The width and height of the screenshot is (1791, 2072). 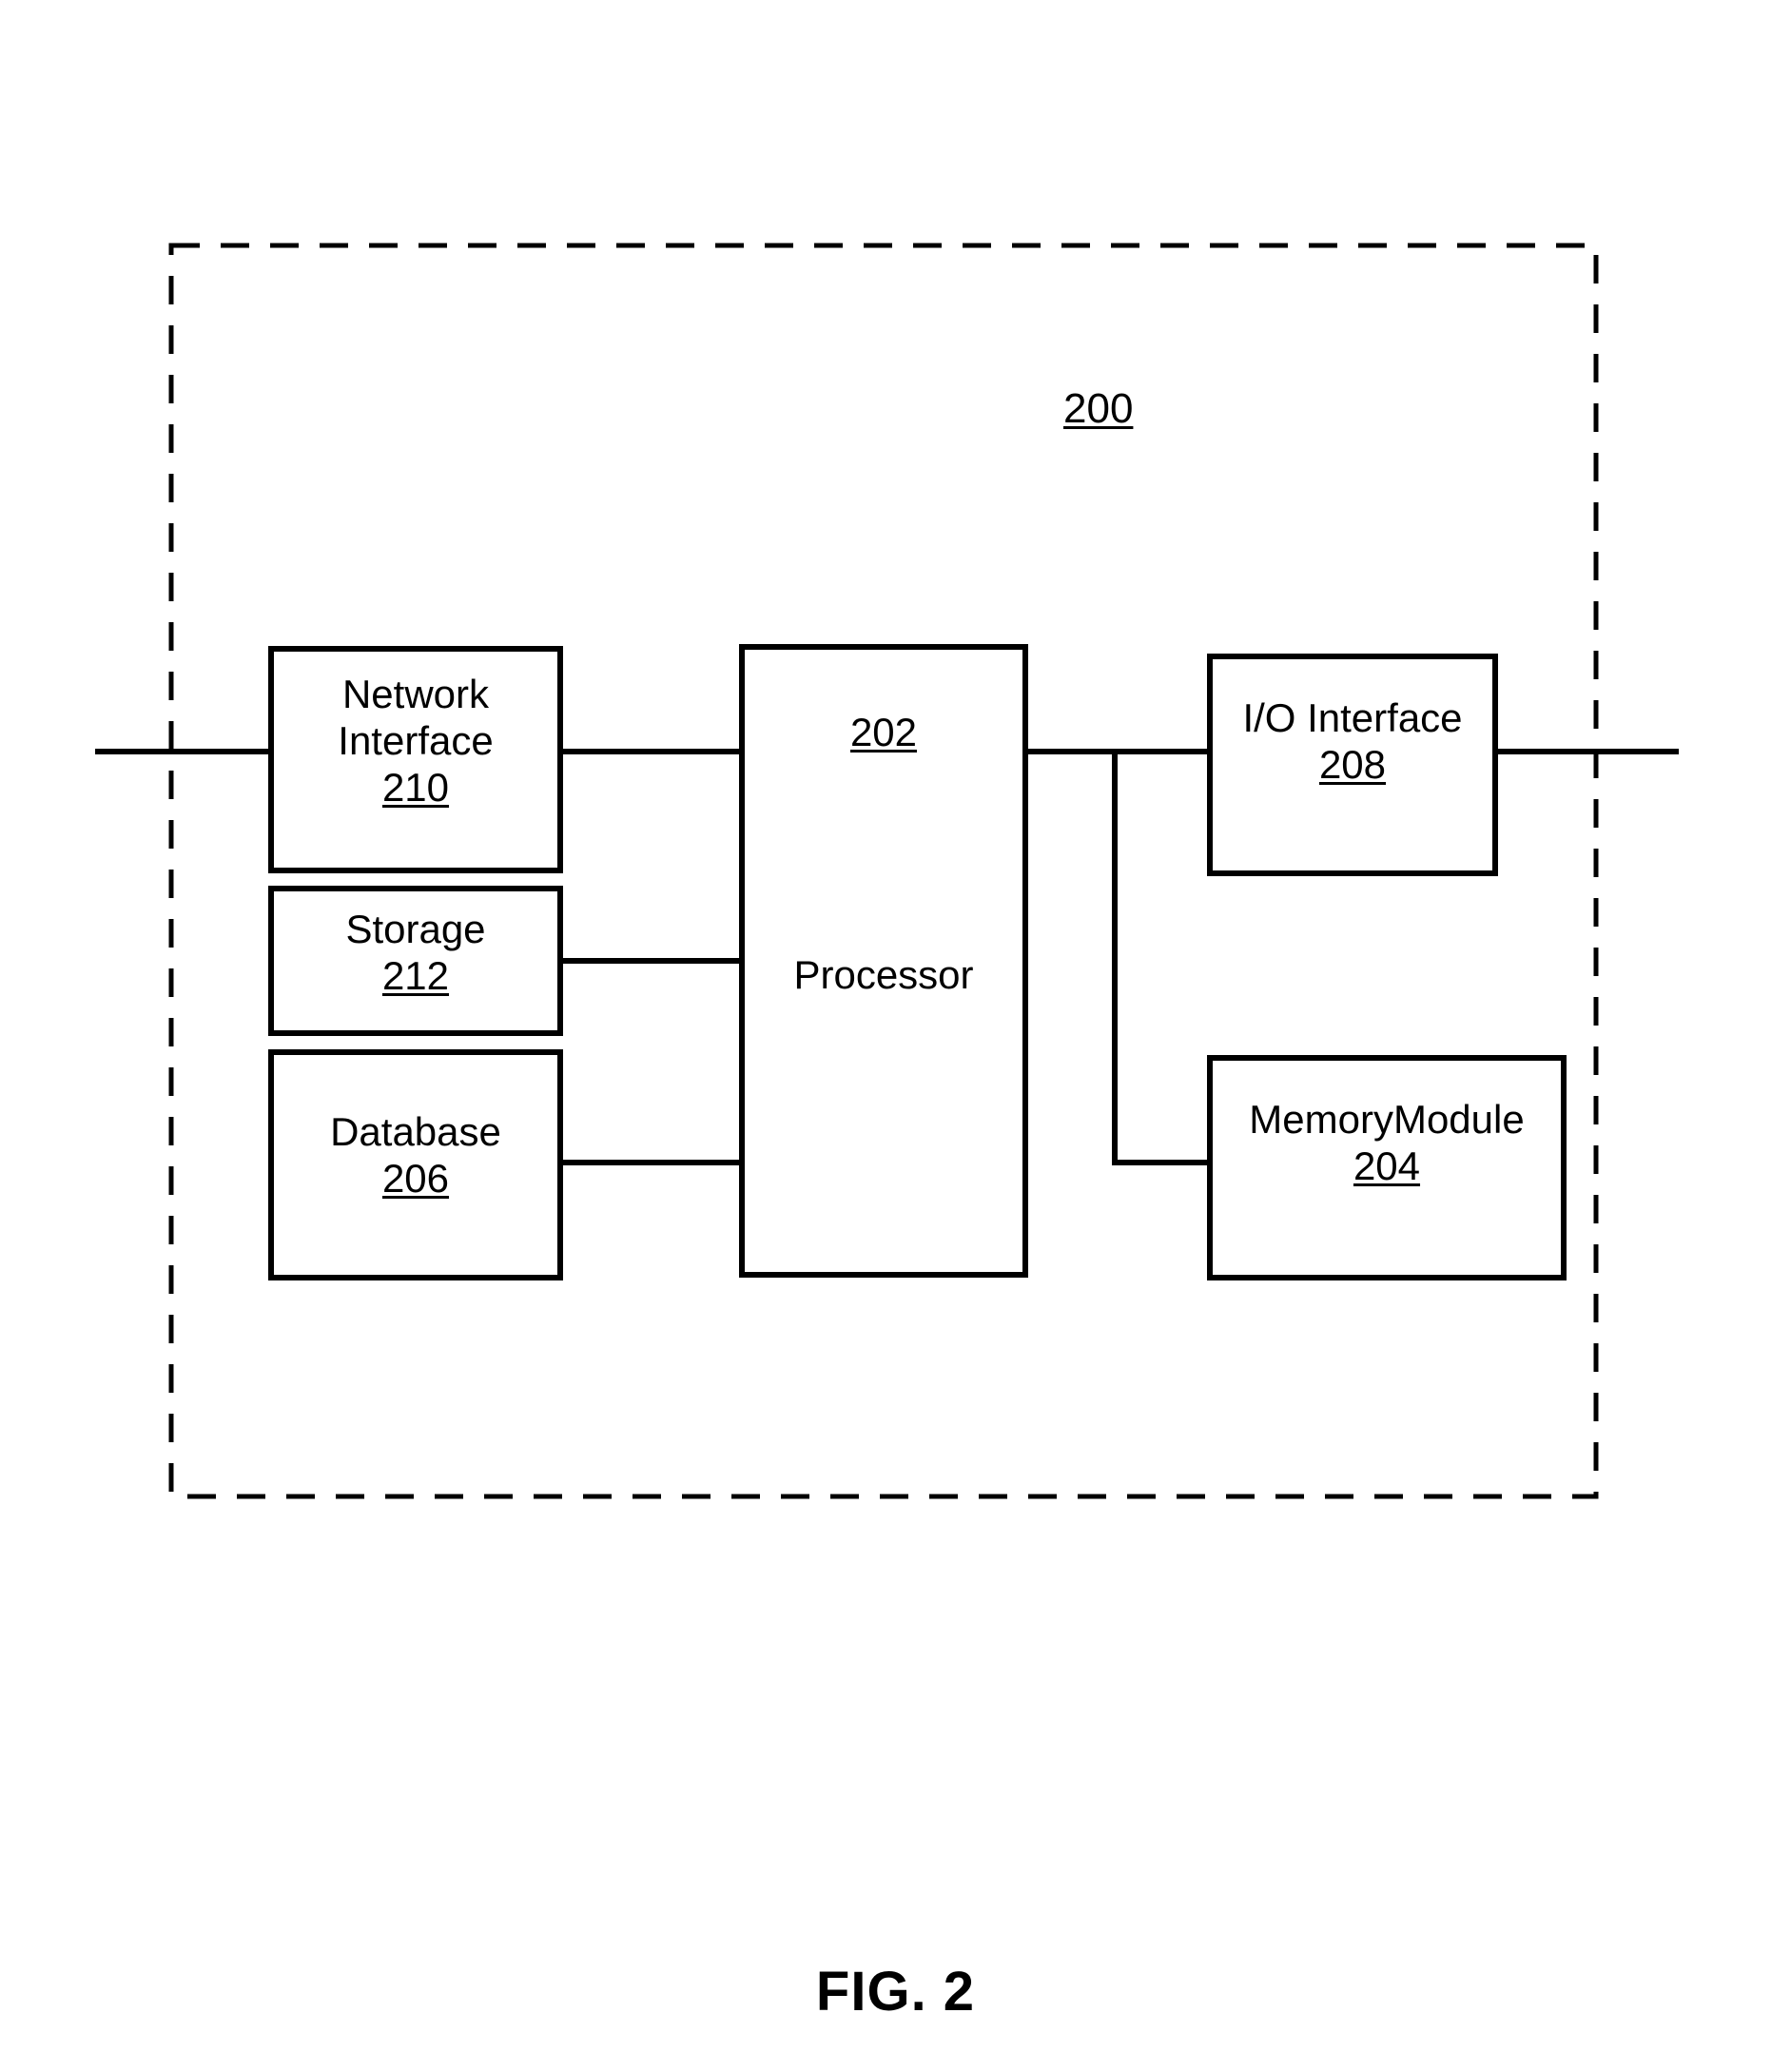 I want to click on label-memory-module: MemoryModule 204, so click(x=1387, y=1143).